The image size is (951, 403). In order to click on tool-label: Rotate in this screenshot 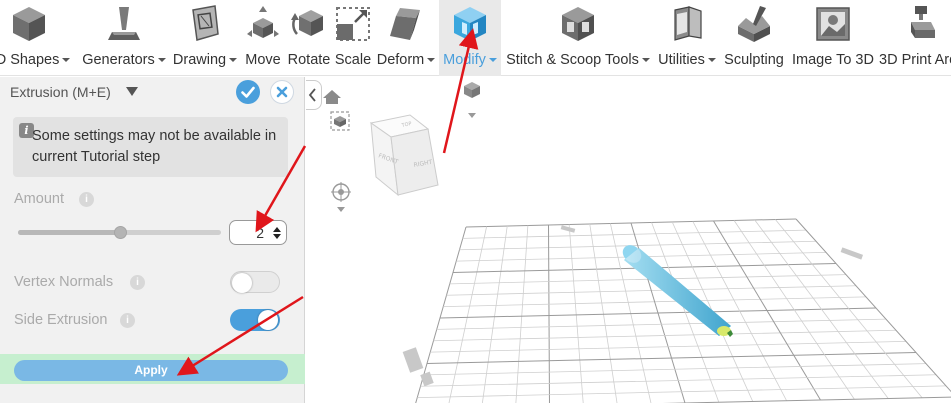, I will do `click(309, 60)`.